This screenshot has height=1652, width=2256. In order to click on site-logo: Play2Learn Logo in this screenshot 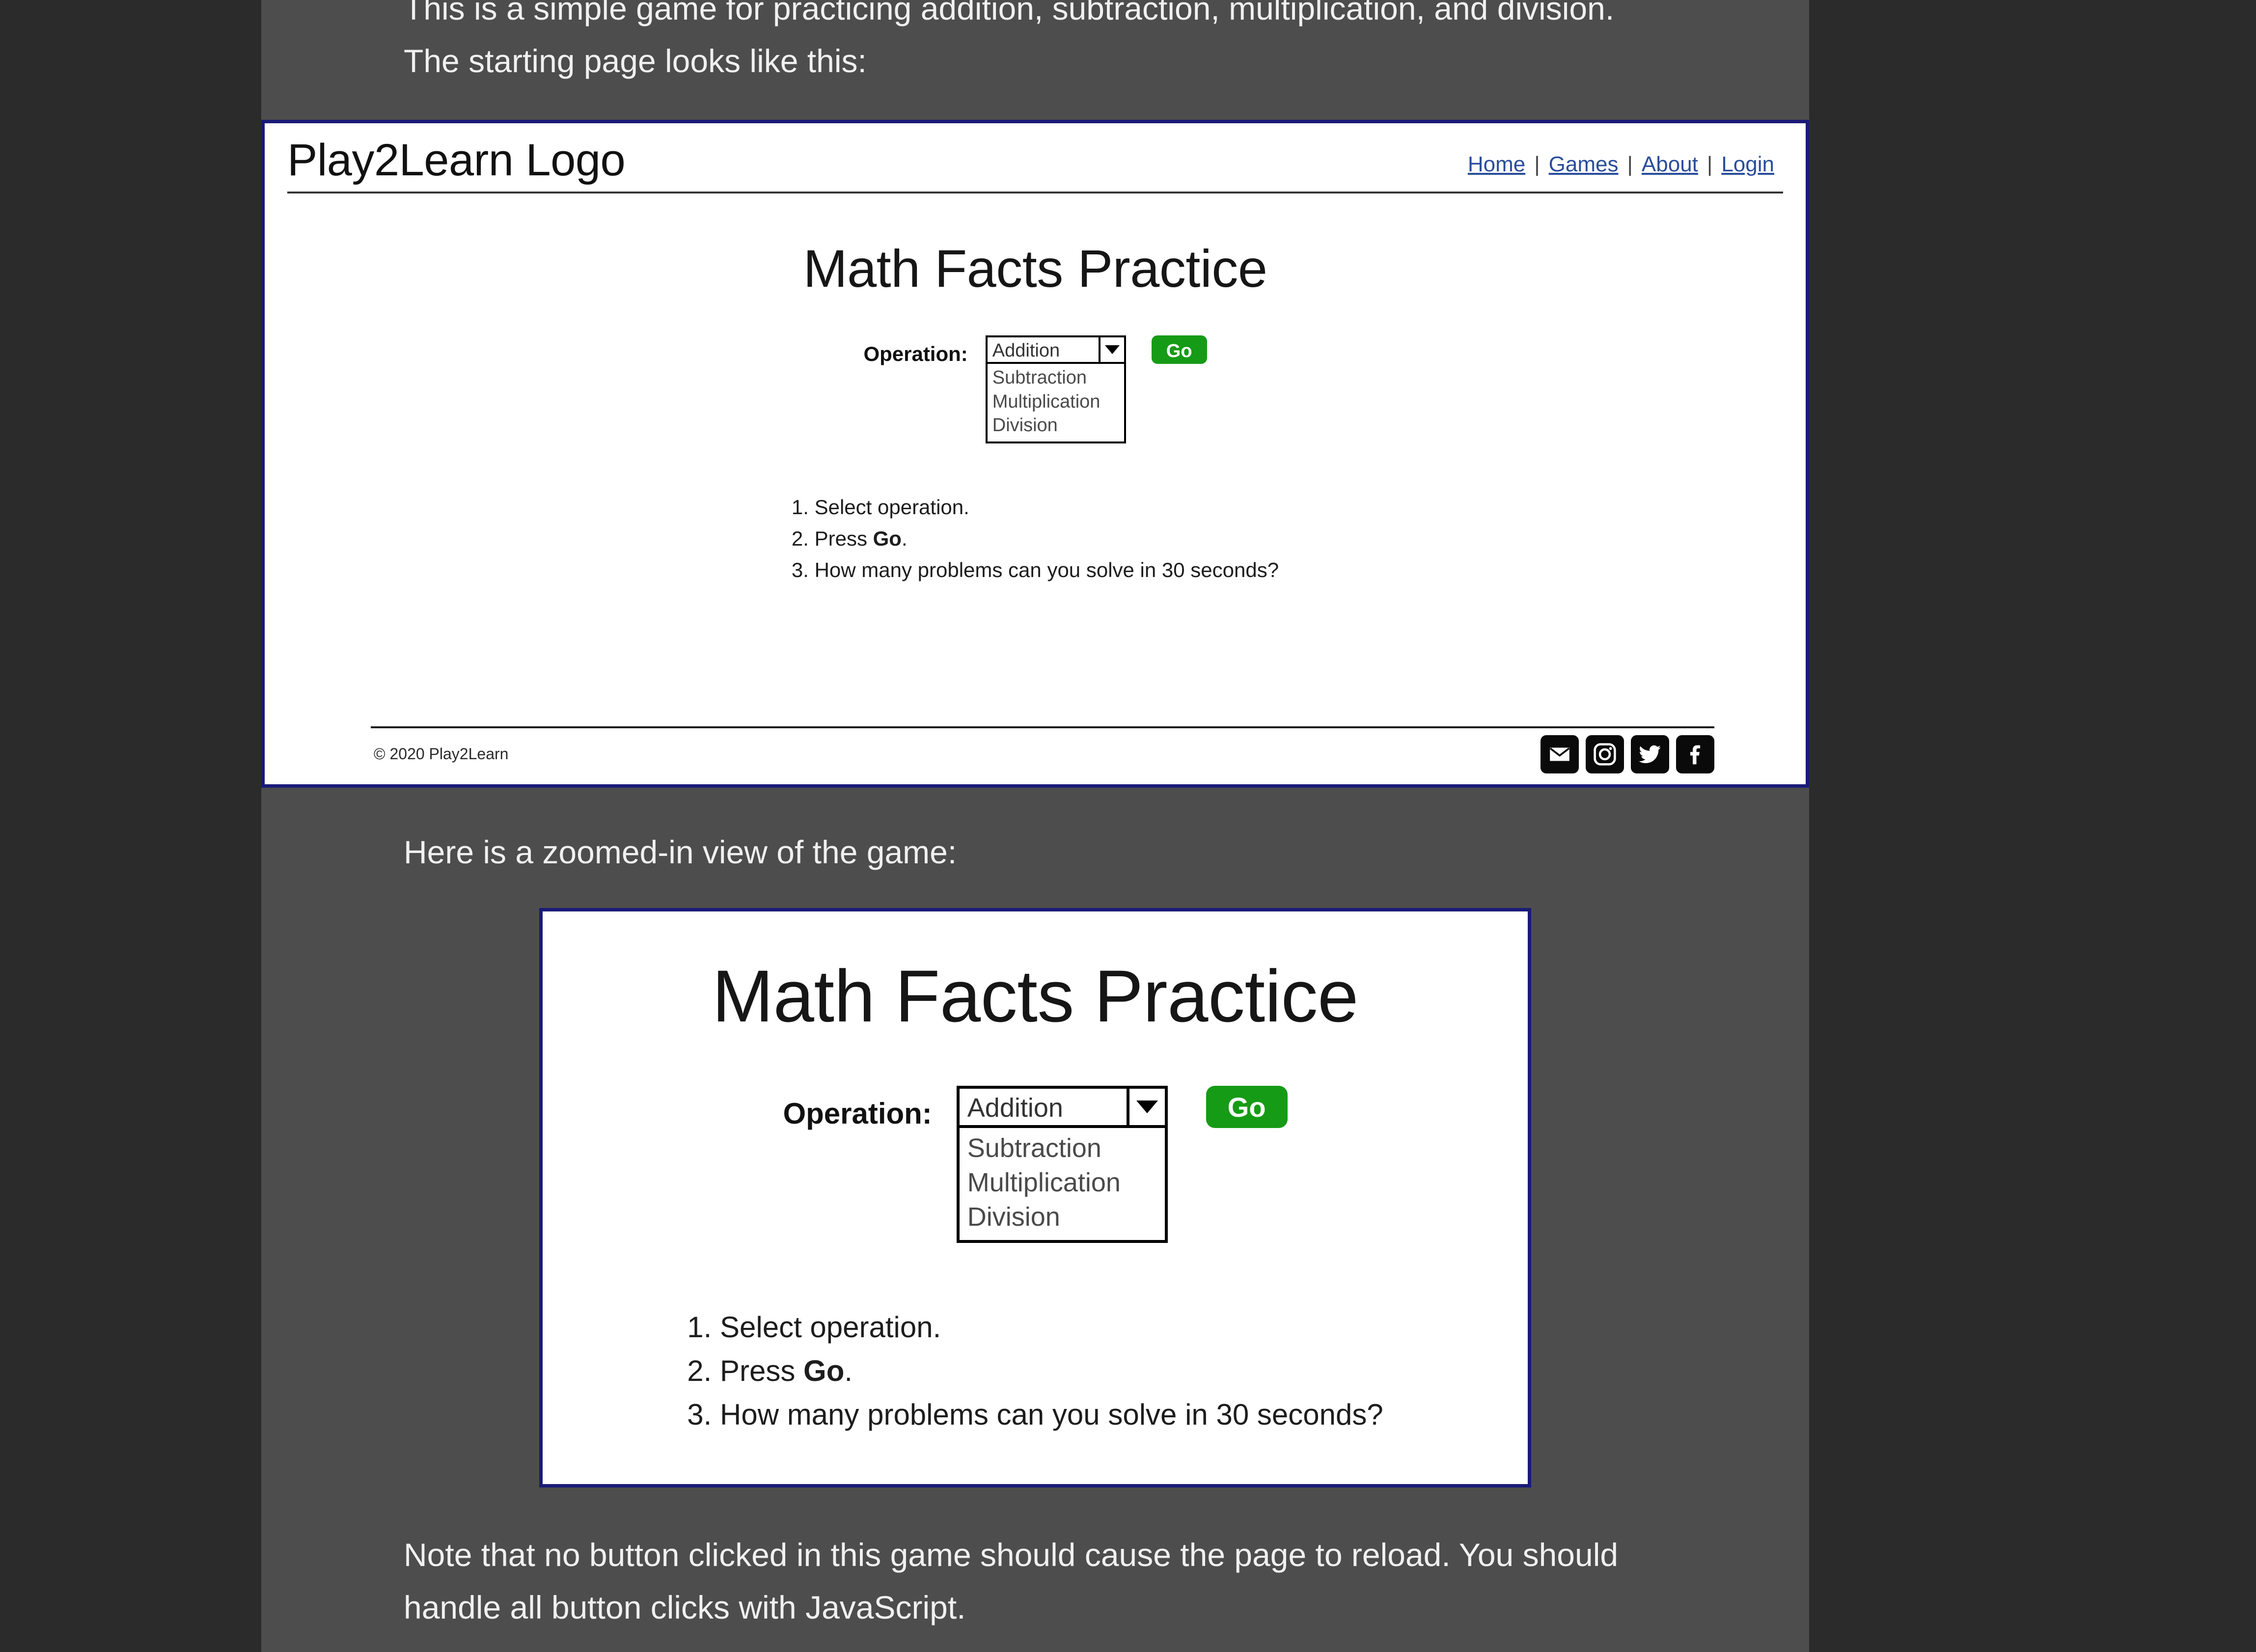, I will do `click(456, 160)`.